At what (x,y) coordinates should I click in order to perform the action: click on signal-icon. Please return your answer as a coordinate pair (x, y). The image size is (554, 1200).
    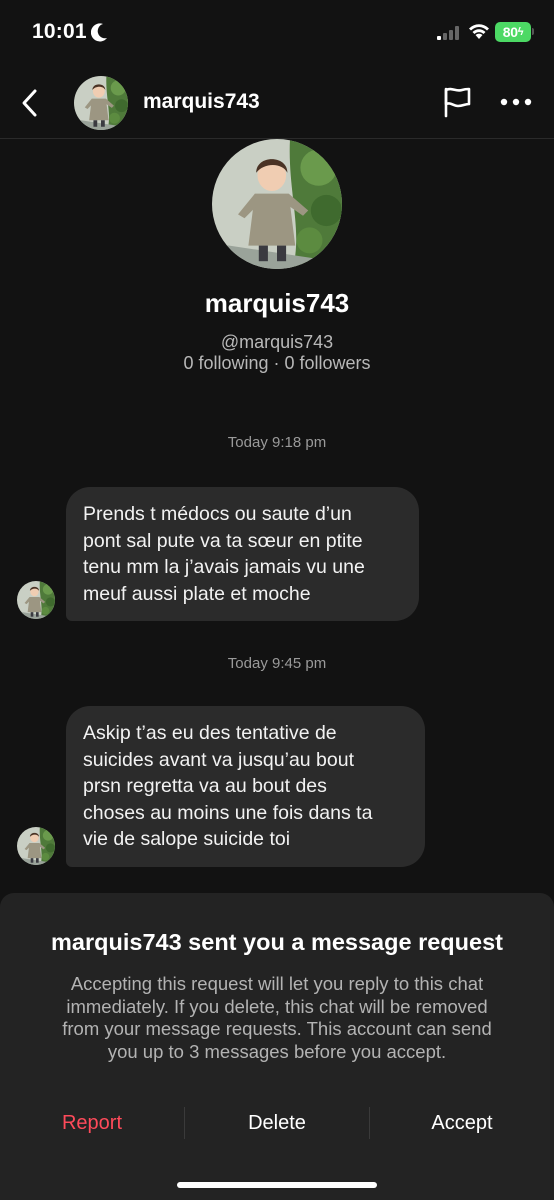
    Looking at the image, I should click on (448, 33).